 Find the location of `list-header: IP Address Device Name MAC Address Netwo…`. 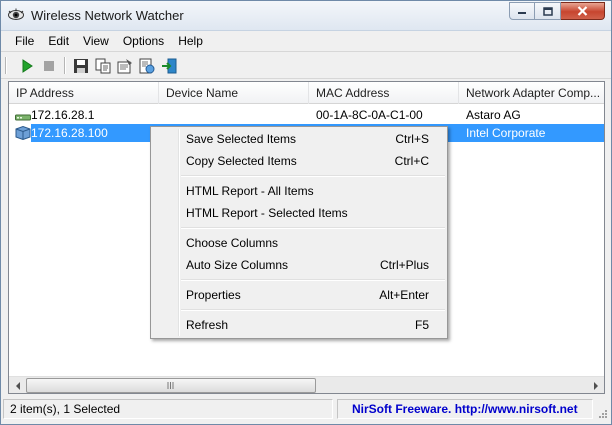

list-header: IP Address Device Name MAC Address Netwo… is located at coordinates (306, 93).